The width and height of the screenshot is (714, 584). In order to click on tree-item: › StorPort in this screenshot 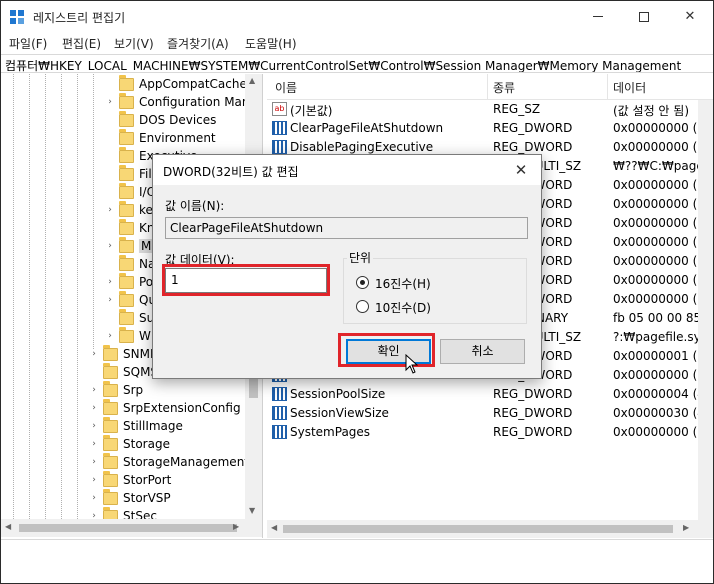, I will do `click(167, 480)`.